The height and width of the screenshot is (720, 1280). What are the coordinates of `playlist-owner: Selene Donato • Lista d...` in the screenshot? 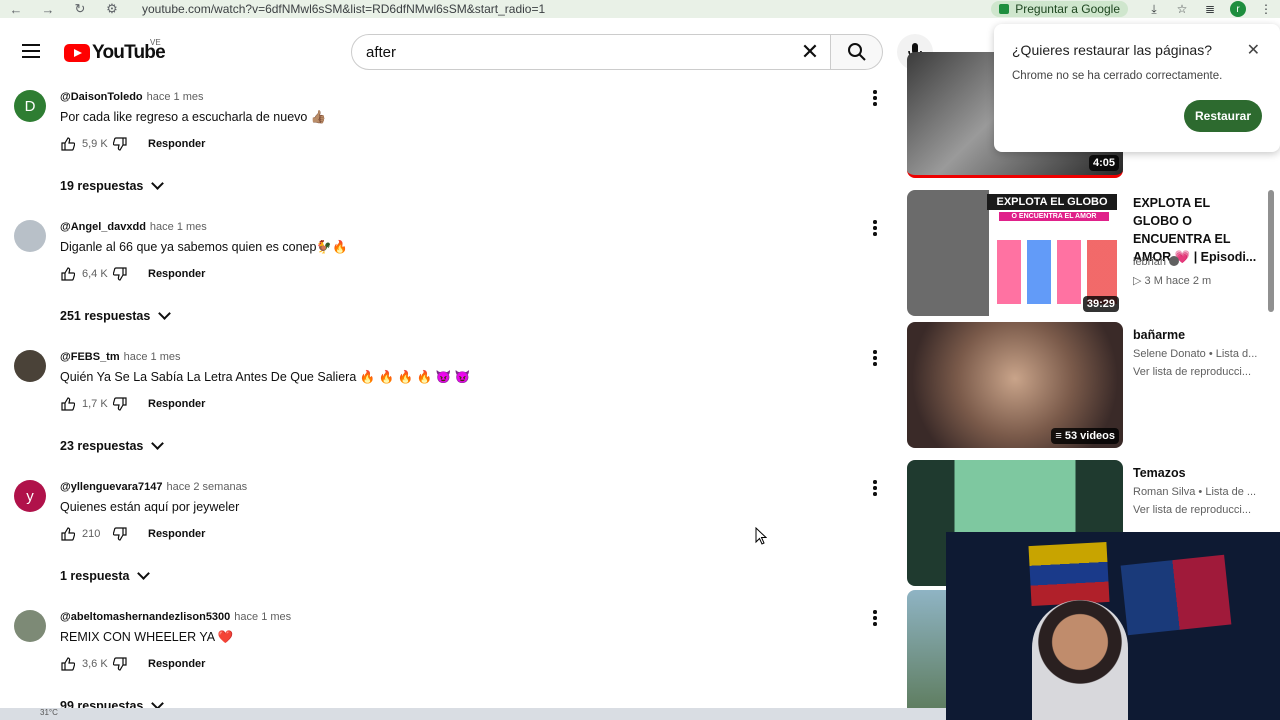 It's located at (1198, 354).